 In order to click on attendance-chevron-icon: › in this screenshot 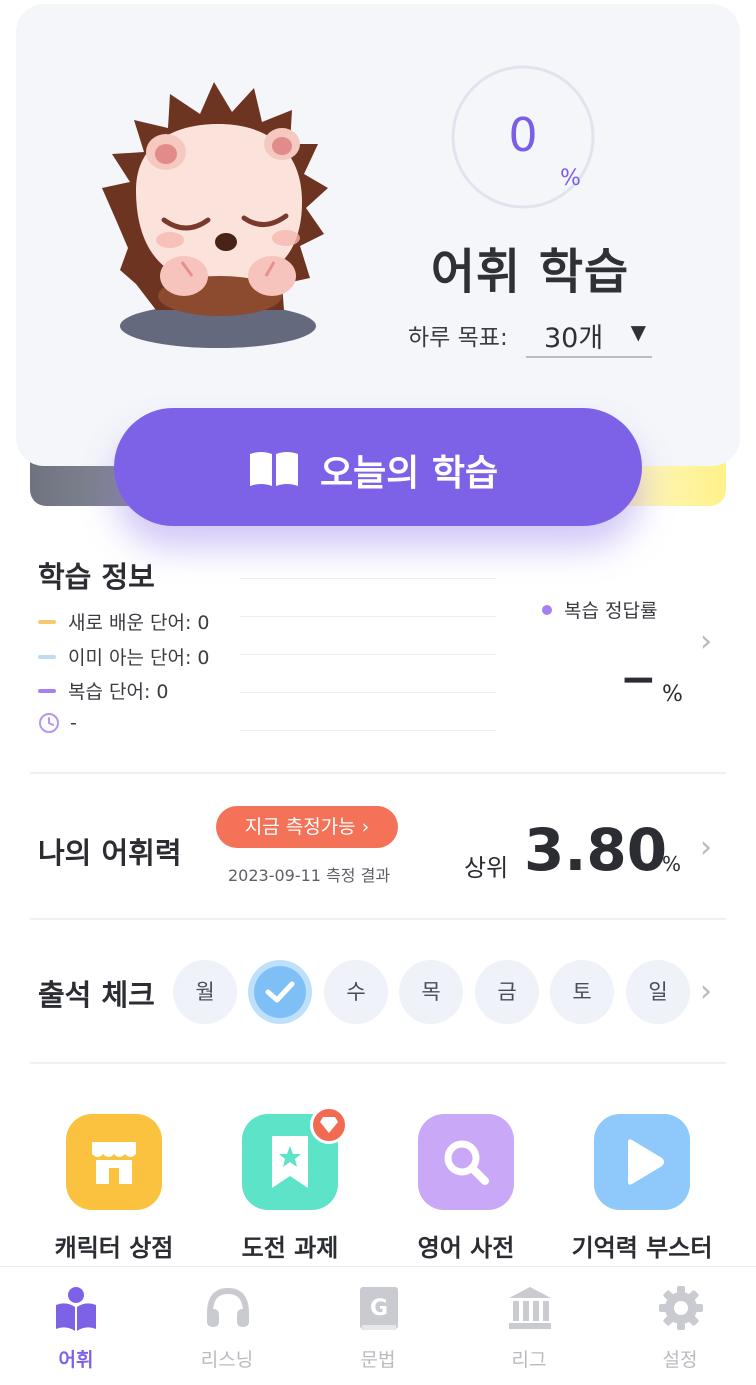, I will do `click(706, 991)`.